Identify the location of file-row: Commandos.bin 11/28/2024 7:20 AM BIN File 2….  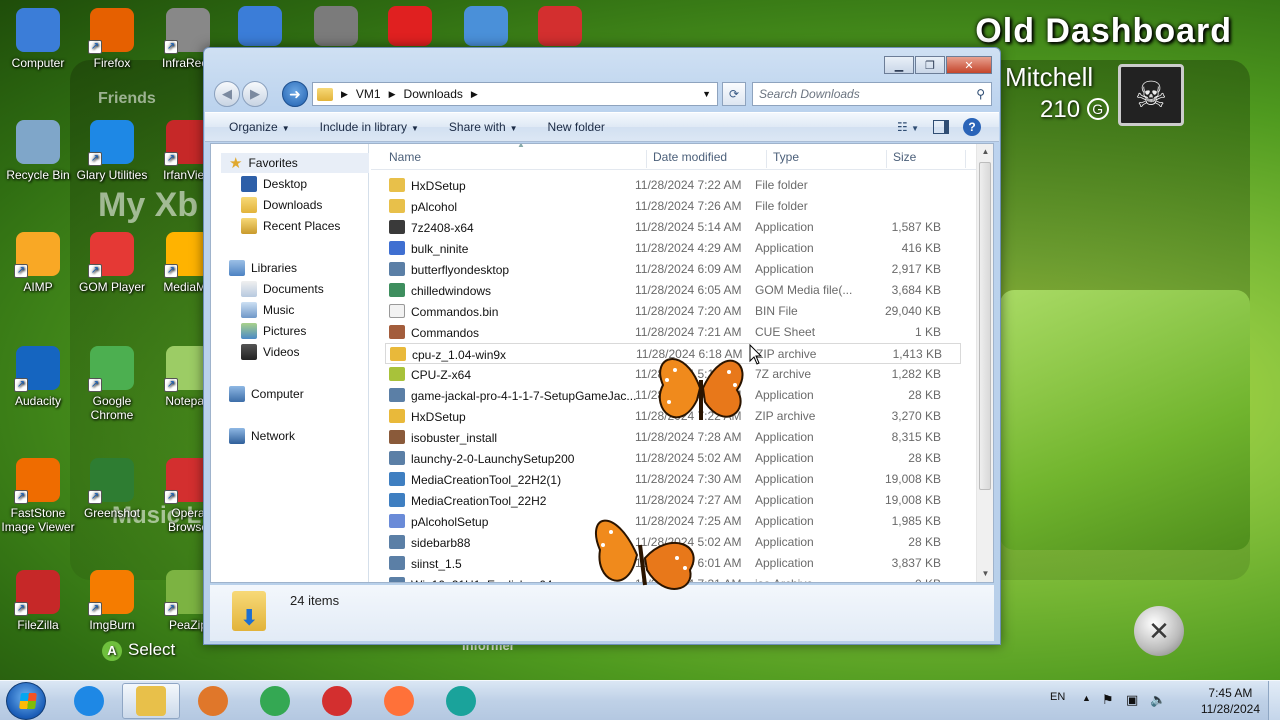
(673, 311).